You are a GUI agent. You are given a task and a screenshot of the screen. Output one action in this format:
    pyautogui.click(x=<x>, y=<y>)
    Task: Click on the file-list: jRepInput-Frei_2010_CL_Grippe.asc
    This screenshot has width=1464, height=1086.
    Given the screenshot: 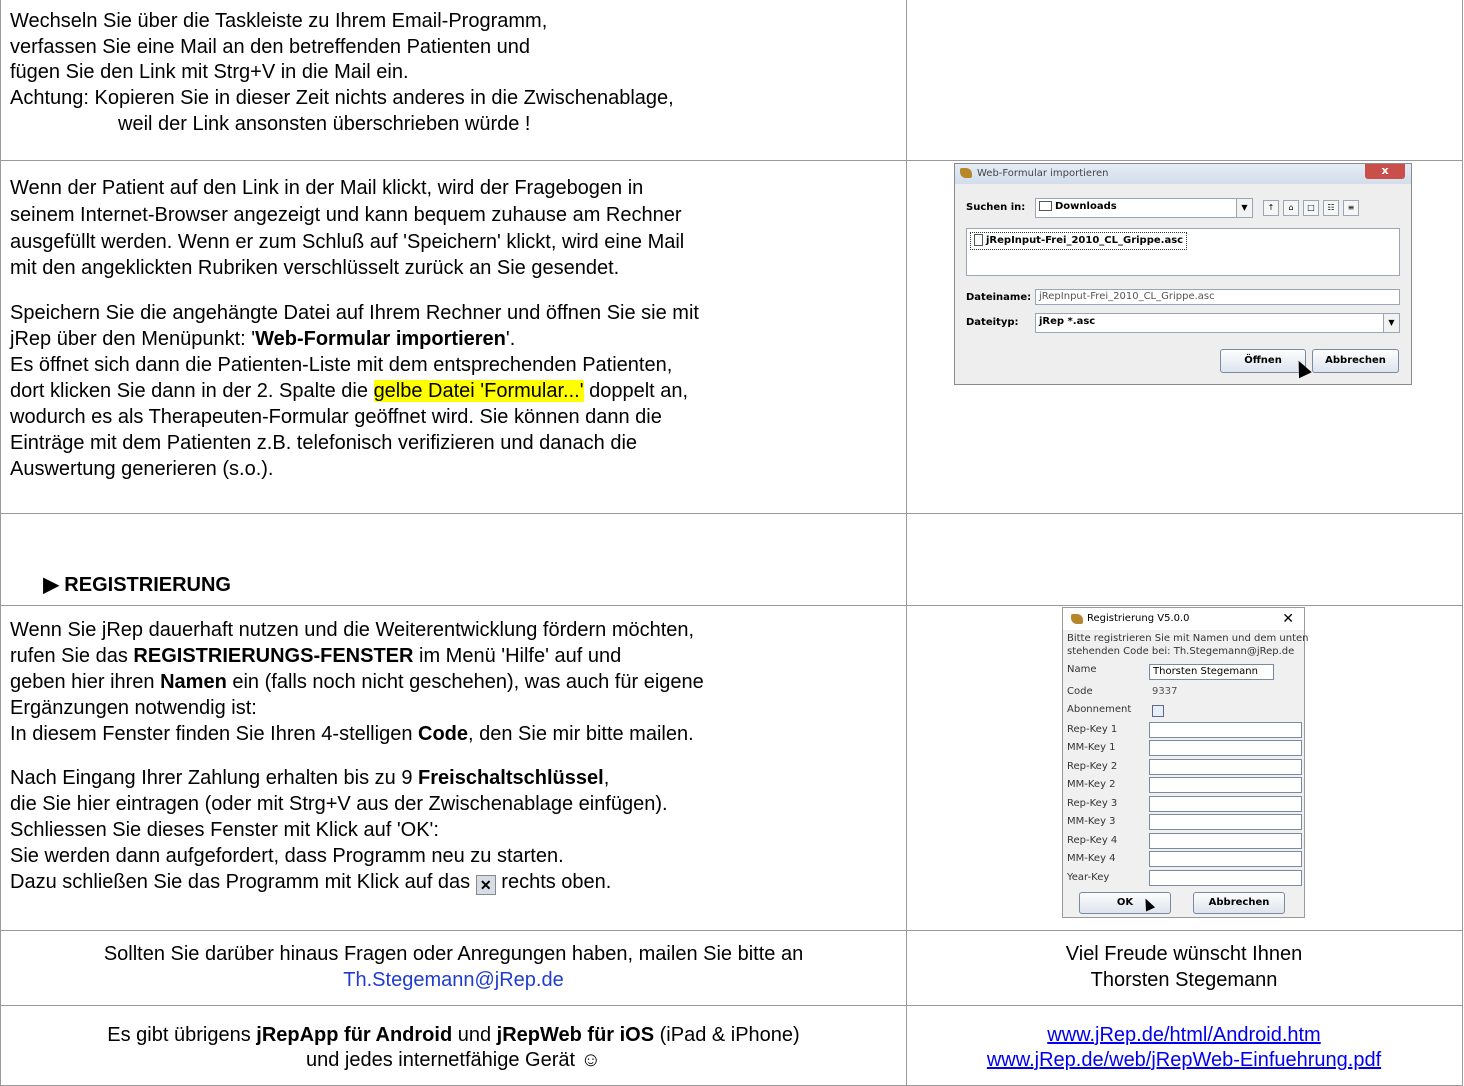 What is the action you would take?
    pyautogui.click(x=1183, y=252)
    